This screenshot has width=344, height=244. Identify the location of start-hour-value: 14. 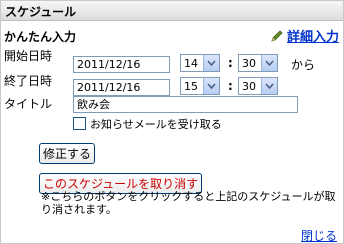
(191, 63).